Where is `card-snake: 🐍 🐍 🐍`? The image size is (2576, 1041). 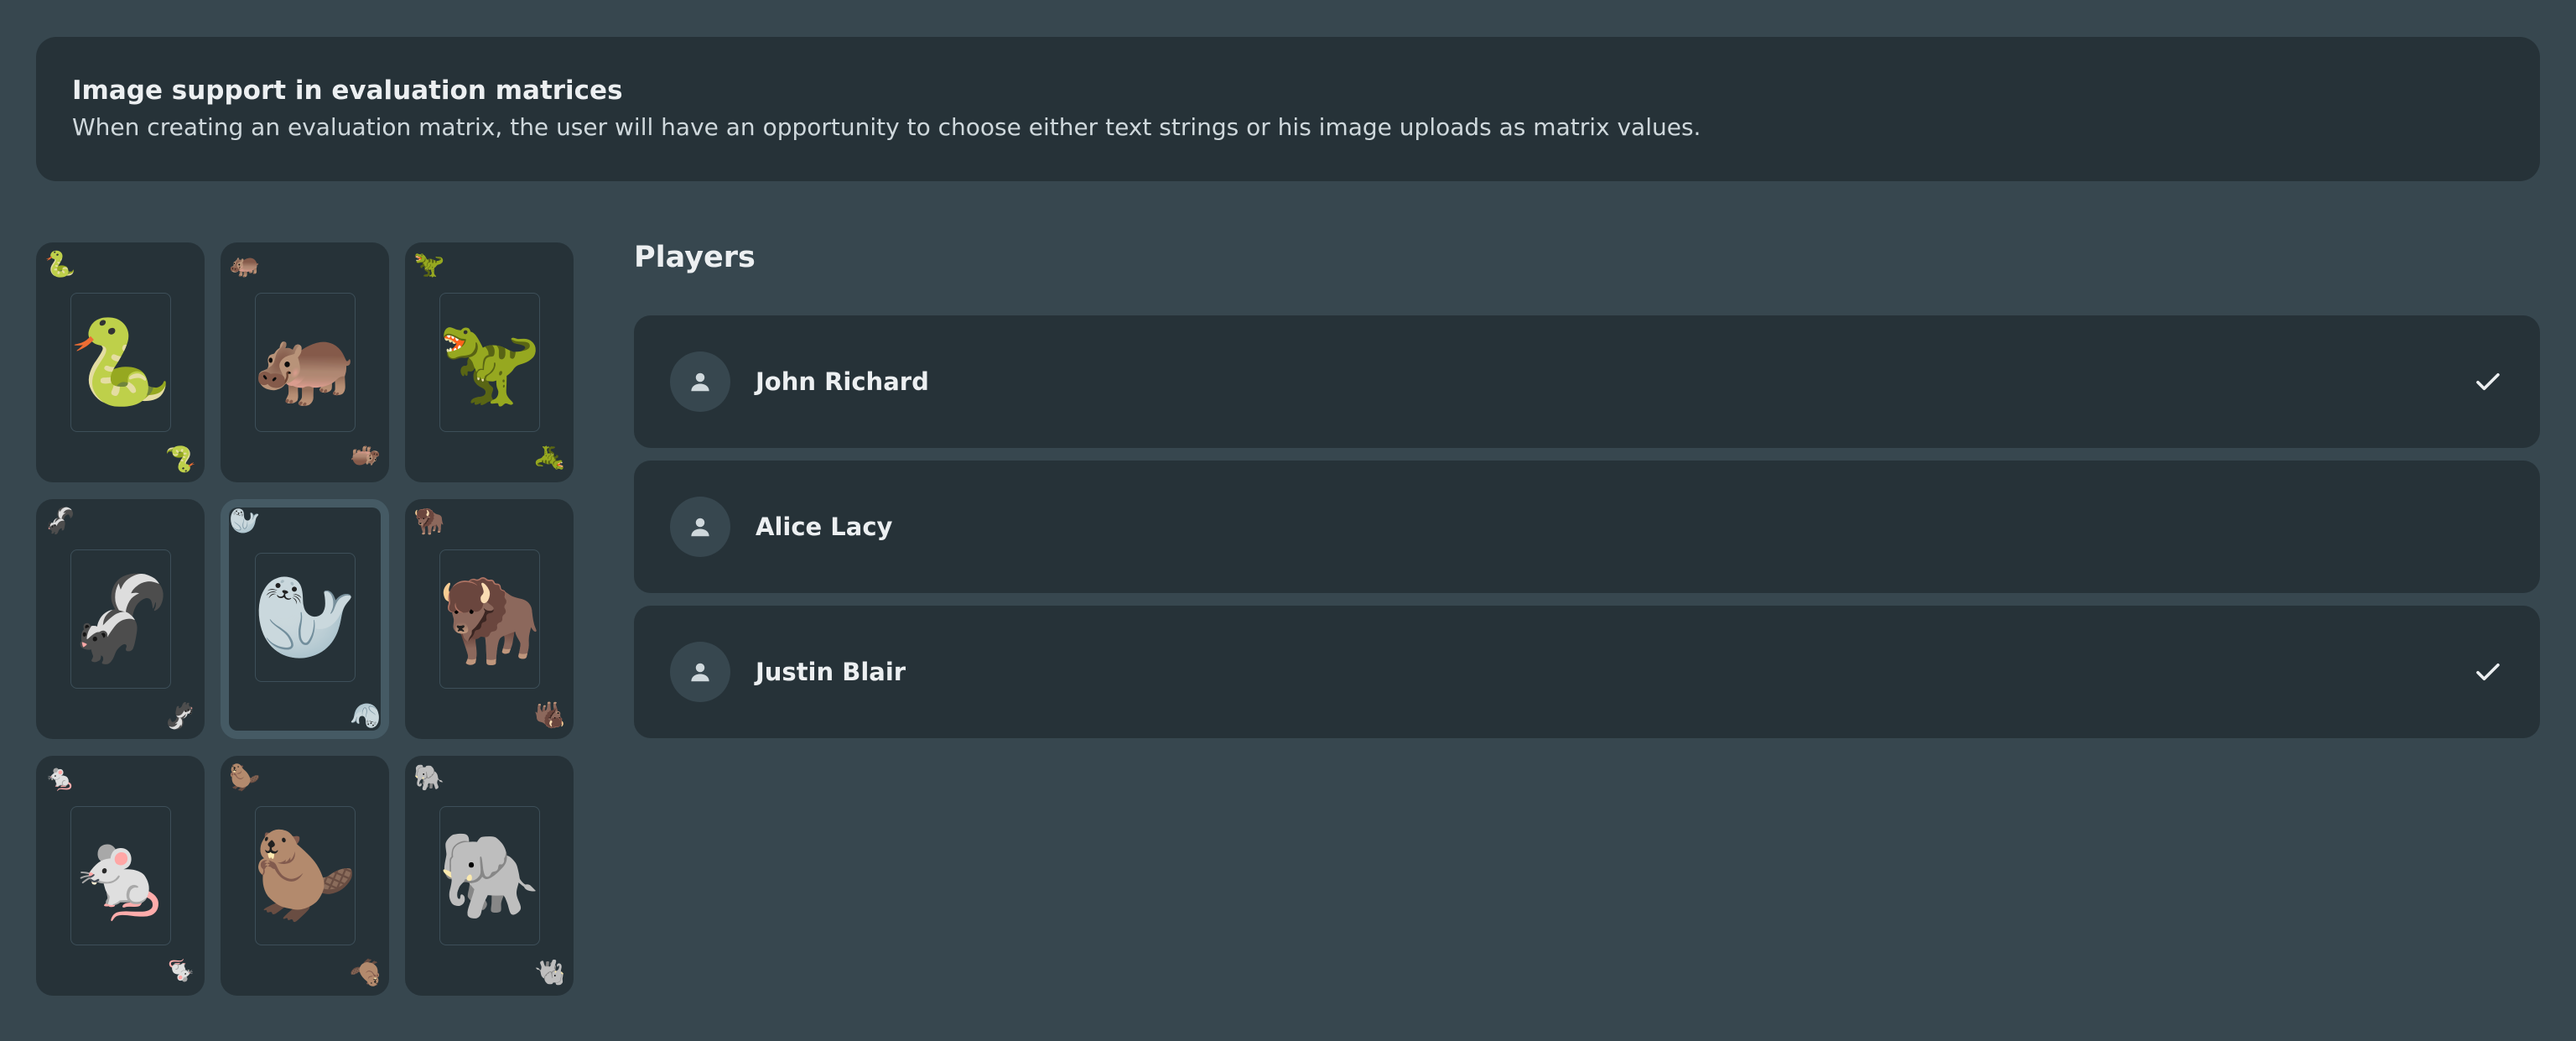
card-snake: 🐍 🐍 🐍 is located at coordinates (120, 362).